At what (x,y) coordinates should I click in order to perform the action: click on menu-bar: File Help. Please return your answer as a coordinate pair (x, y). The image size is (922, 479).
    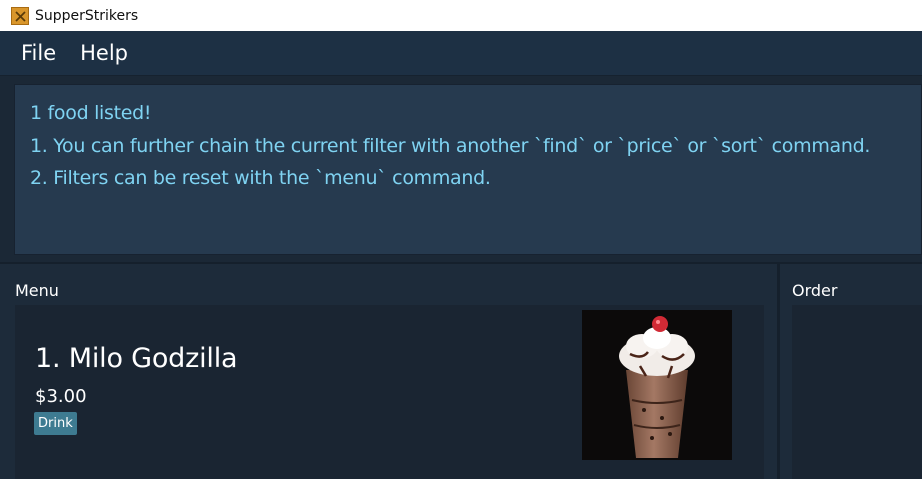
    Looking at the image, I should click on (461, 53).